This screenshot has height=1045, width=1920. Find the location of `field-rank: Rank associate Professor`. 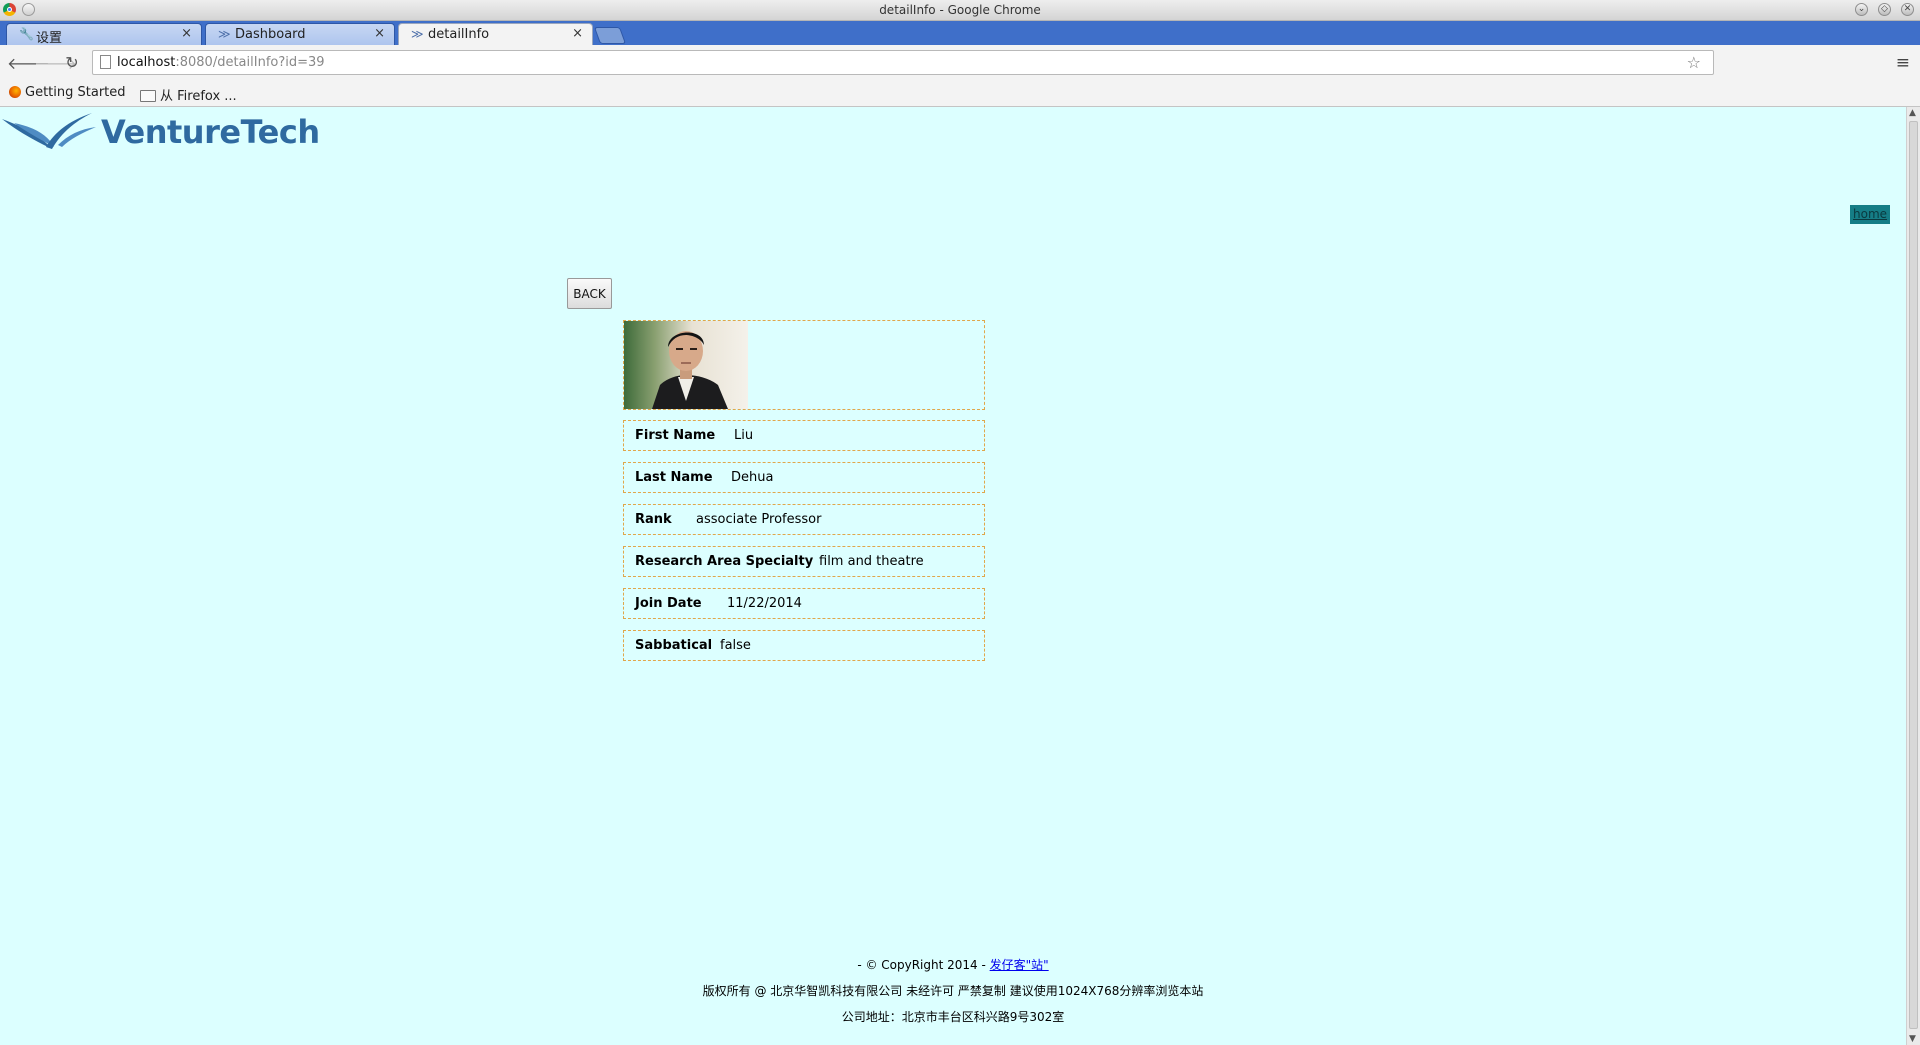

field-rank: Rank associate Professor is located at coordinates (804, 519).